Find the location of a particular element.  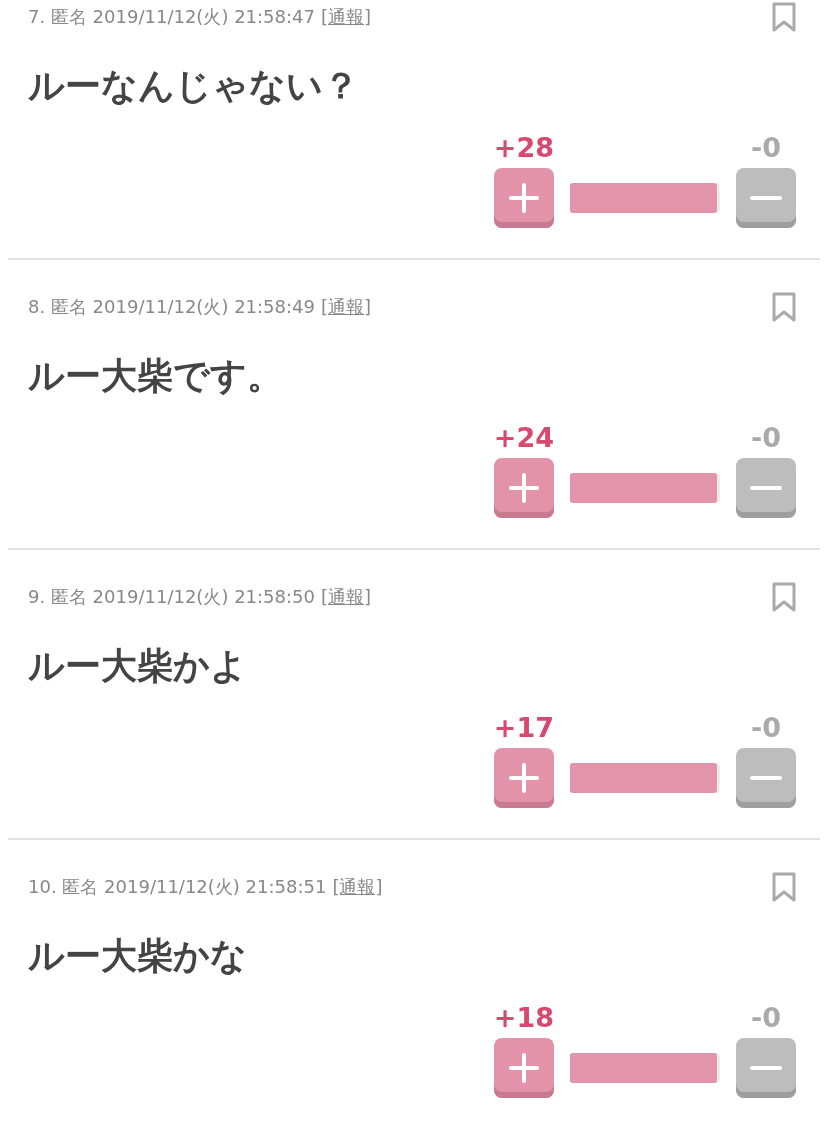

comment-text: ルーなんじゃない？ is located at coordinates (194, 86).